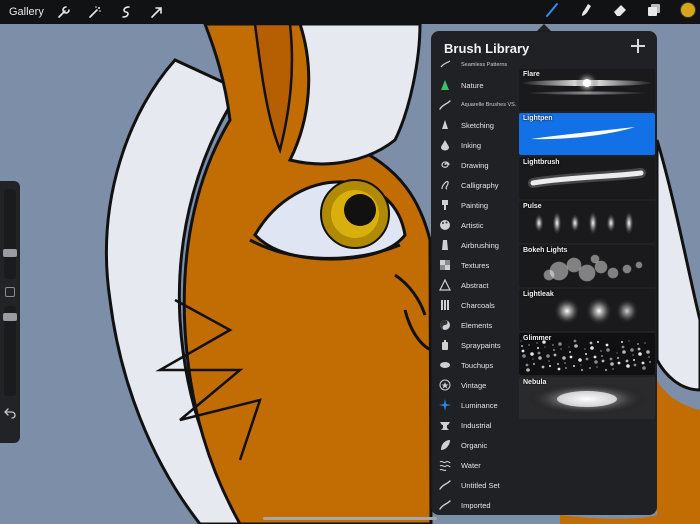 The width and height of the screenshot is (700, 524). I want to click on layers-icon, so click(654, 10).